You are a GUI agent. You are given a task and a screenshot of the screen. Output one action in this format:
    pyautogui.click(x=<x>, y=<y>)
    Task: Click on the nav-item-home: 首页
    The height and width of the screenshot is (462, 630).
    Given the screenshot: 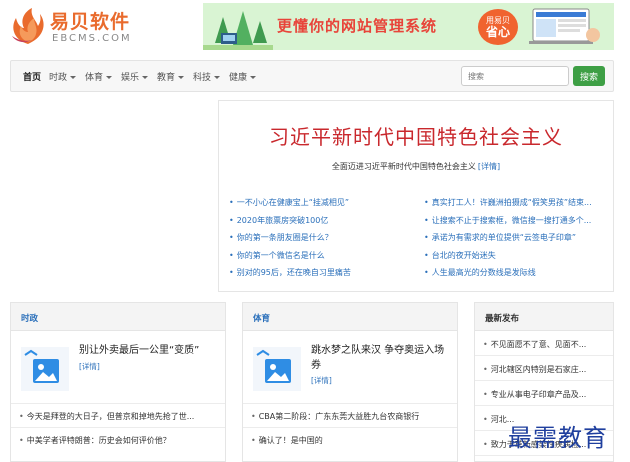 What is the action you would take?
    pyautogui.click(x=32, y=76)
    